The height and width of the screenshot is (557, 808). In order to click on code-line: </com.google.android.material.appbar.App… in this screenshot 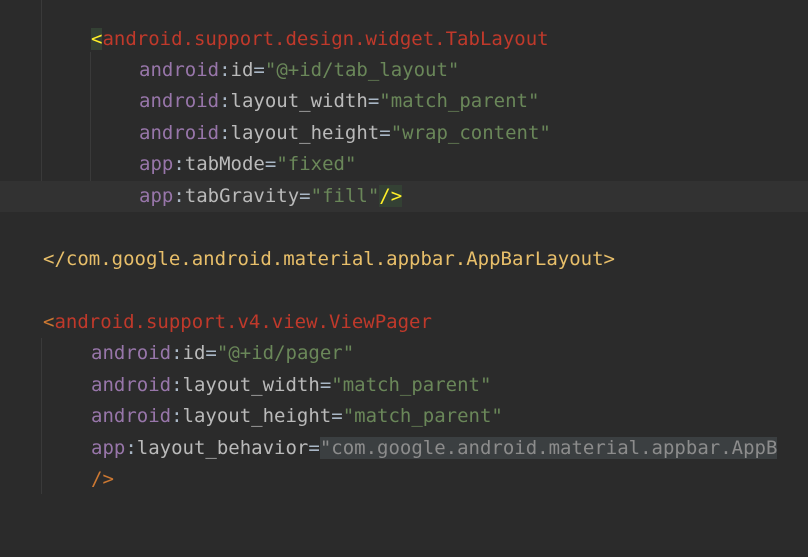, I will do `click(404, 259)`.